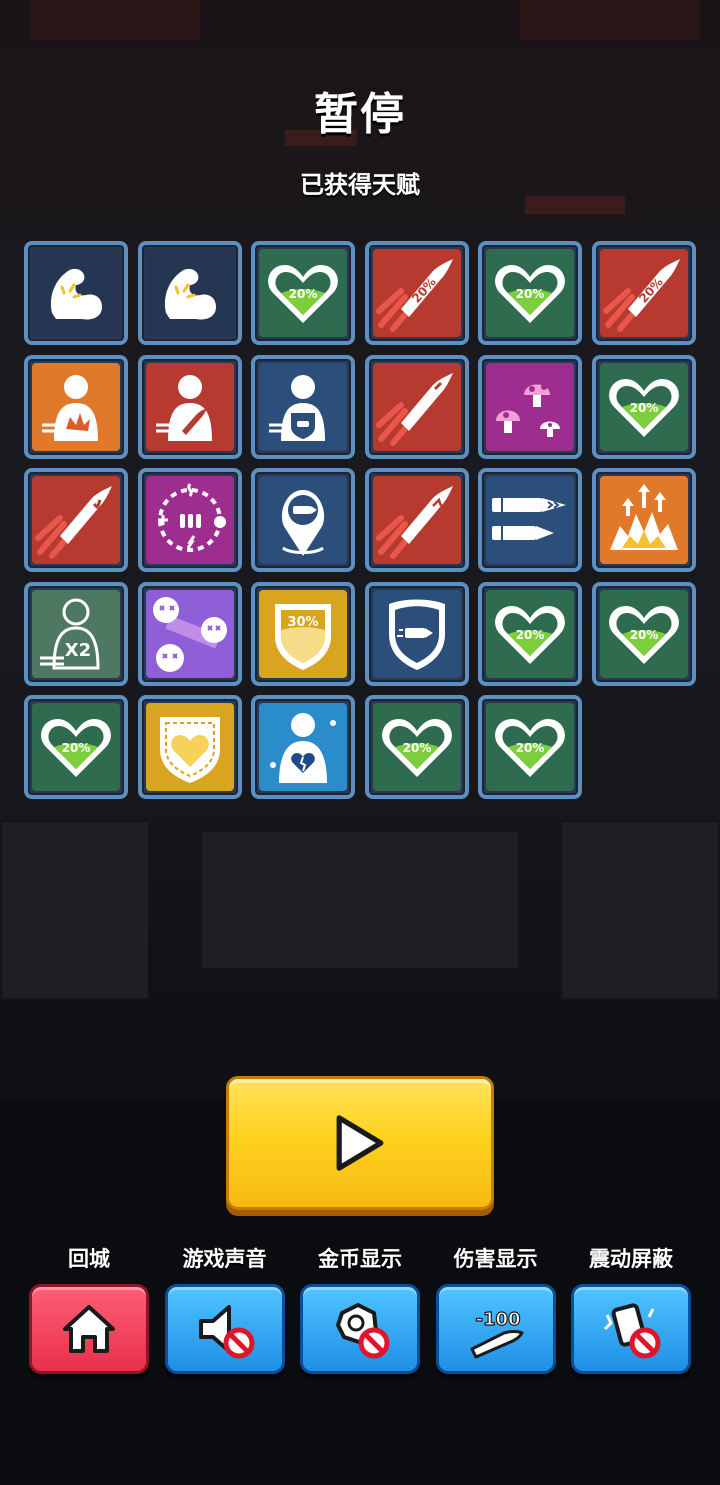  I want to click on coin-display-toggle-button, so click(360, 1329).